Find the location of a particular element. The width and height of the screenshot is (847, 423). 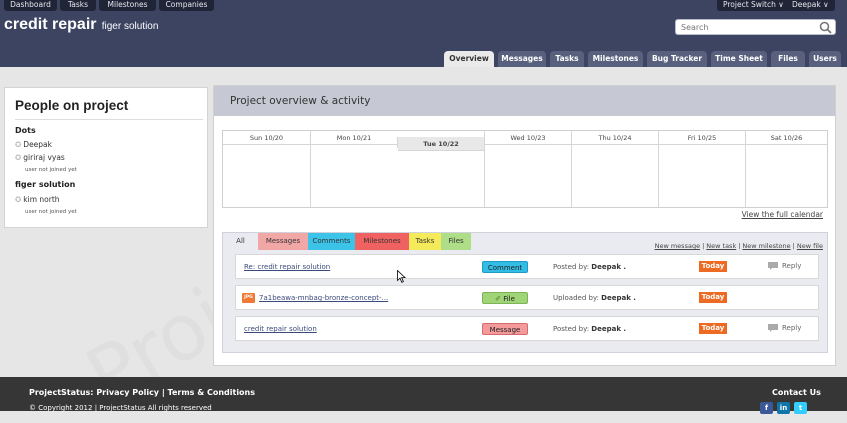

search-box is located at coordinates (755, 27).